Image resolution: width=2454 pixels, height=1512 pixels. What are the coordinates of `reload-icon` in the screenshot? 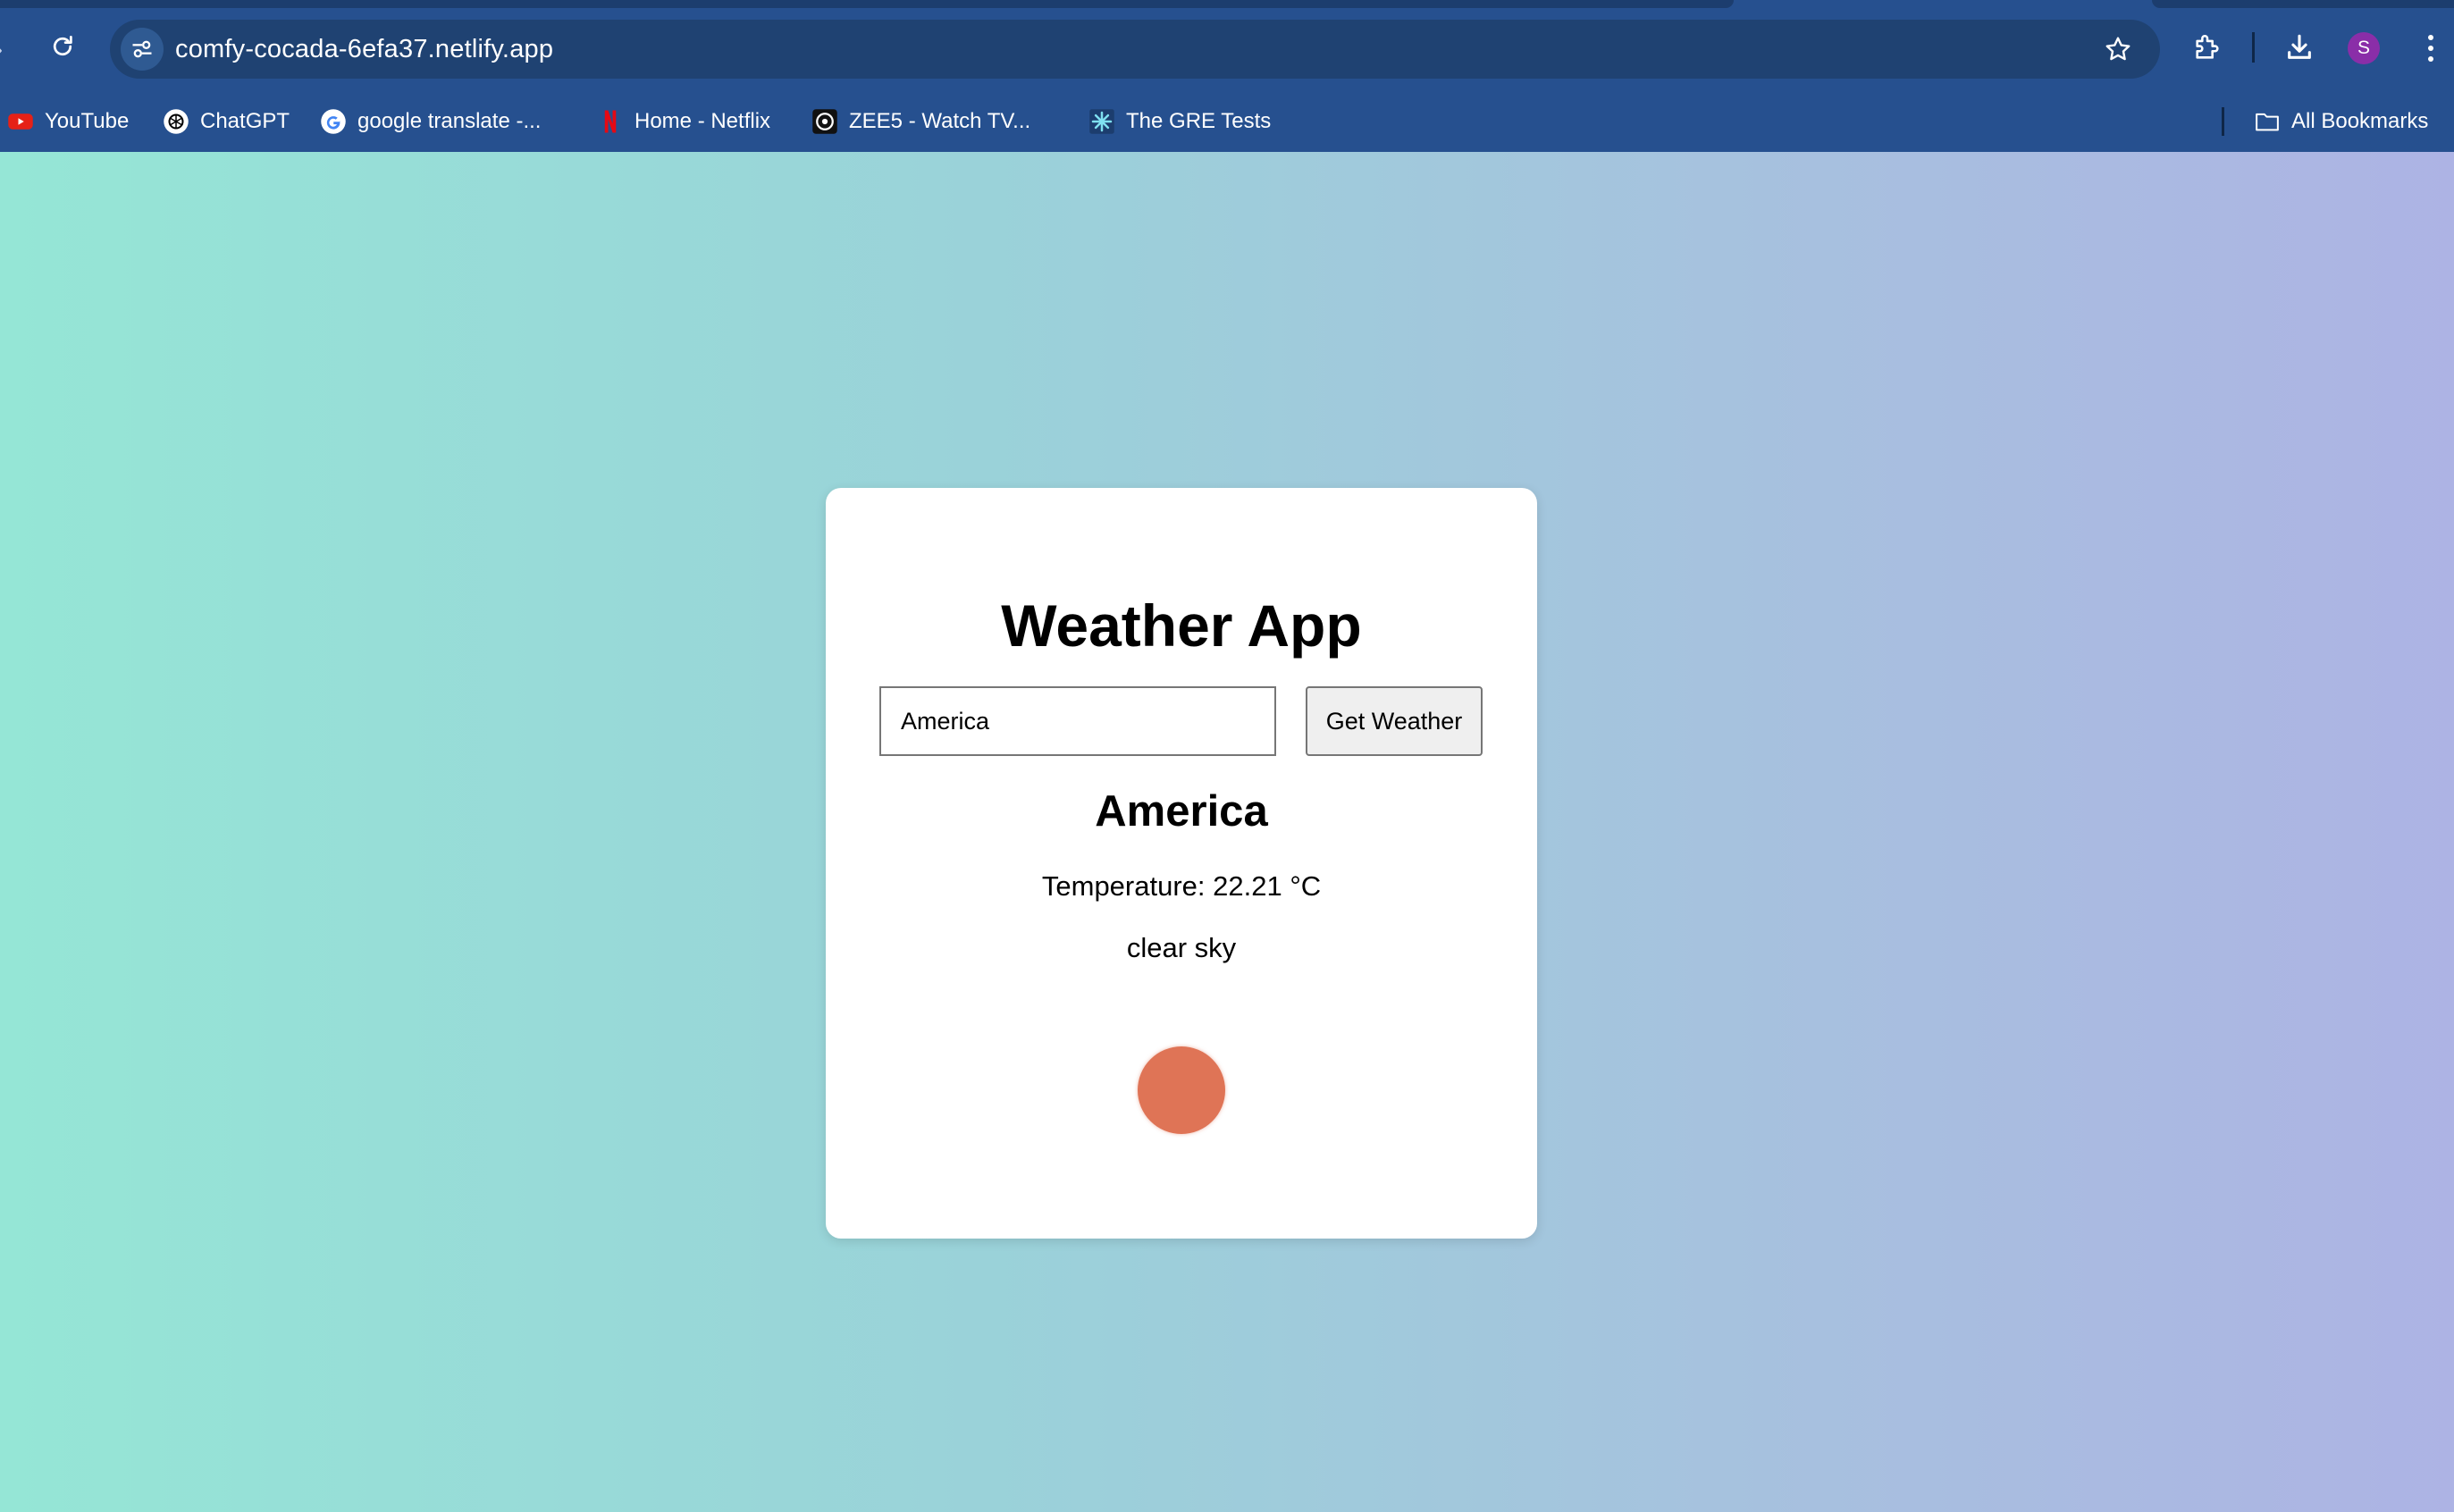 It's located at (62, 46).